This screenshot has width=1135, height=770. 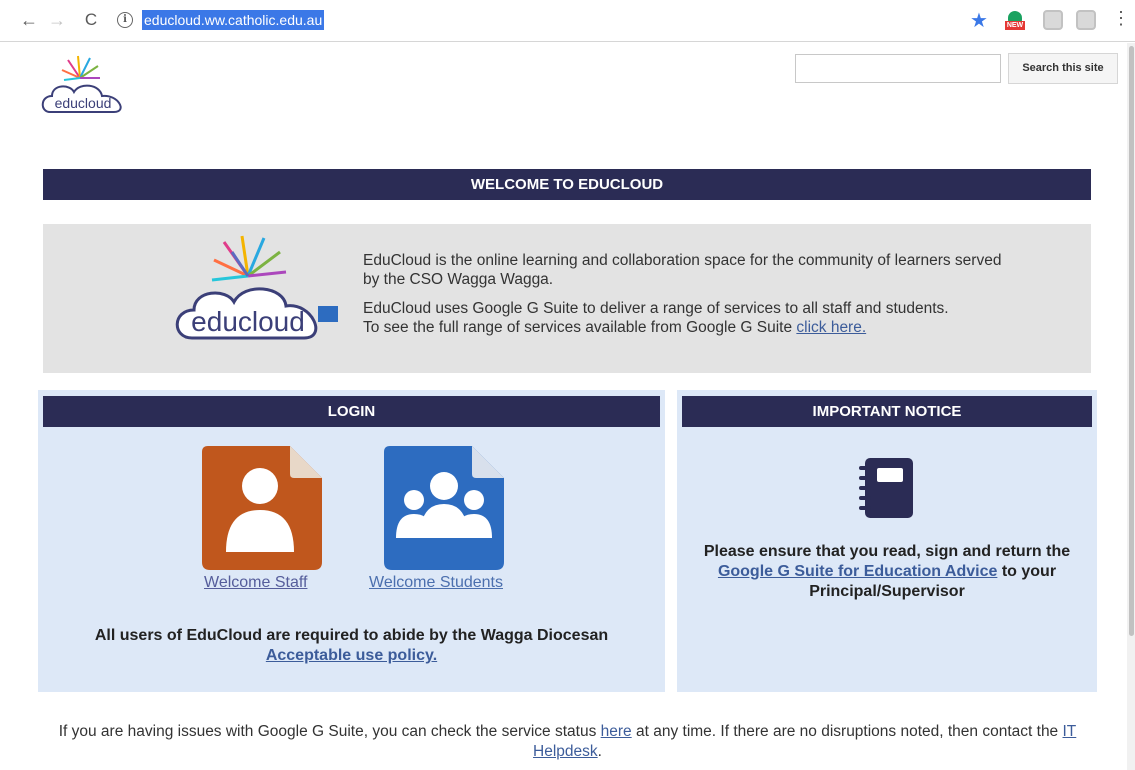 What do you see at coordinates (979, 20) in the screenshot?
I see `bookmark-star-icon: ★` at bounding box center [979, 20].